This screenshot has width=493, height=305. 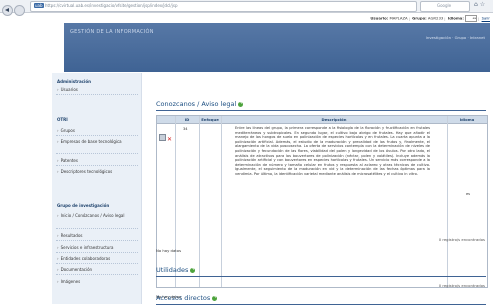 What do you see at coordinates (97, 248) in the screenshot?
I see `sidebar-item-servicios: › Servicios e infraestructura` at bounding box center [97, 248].